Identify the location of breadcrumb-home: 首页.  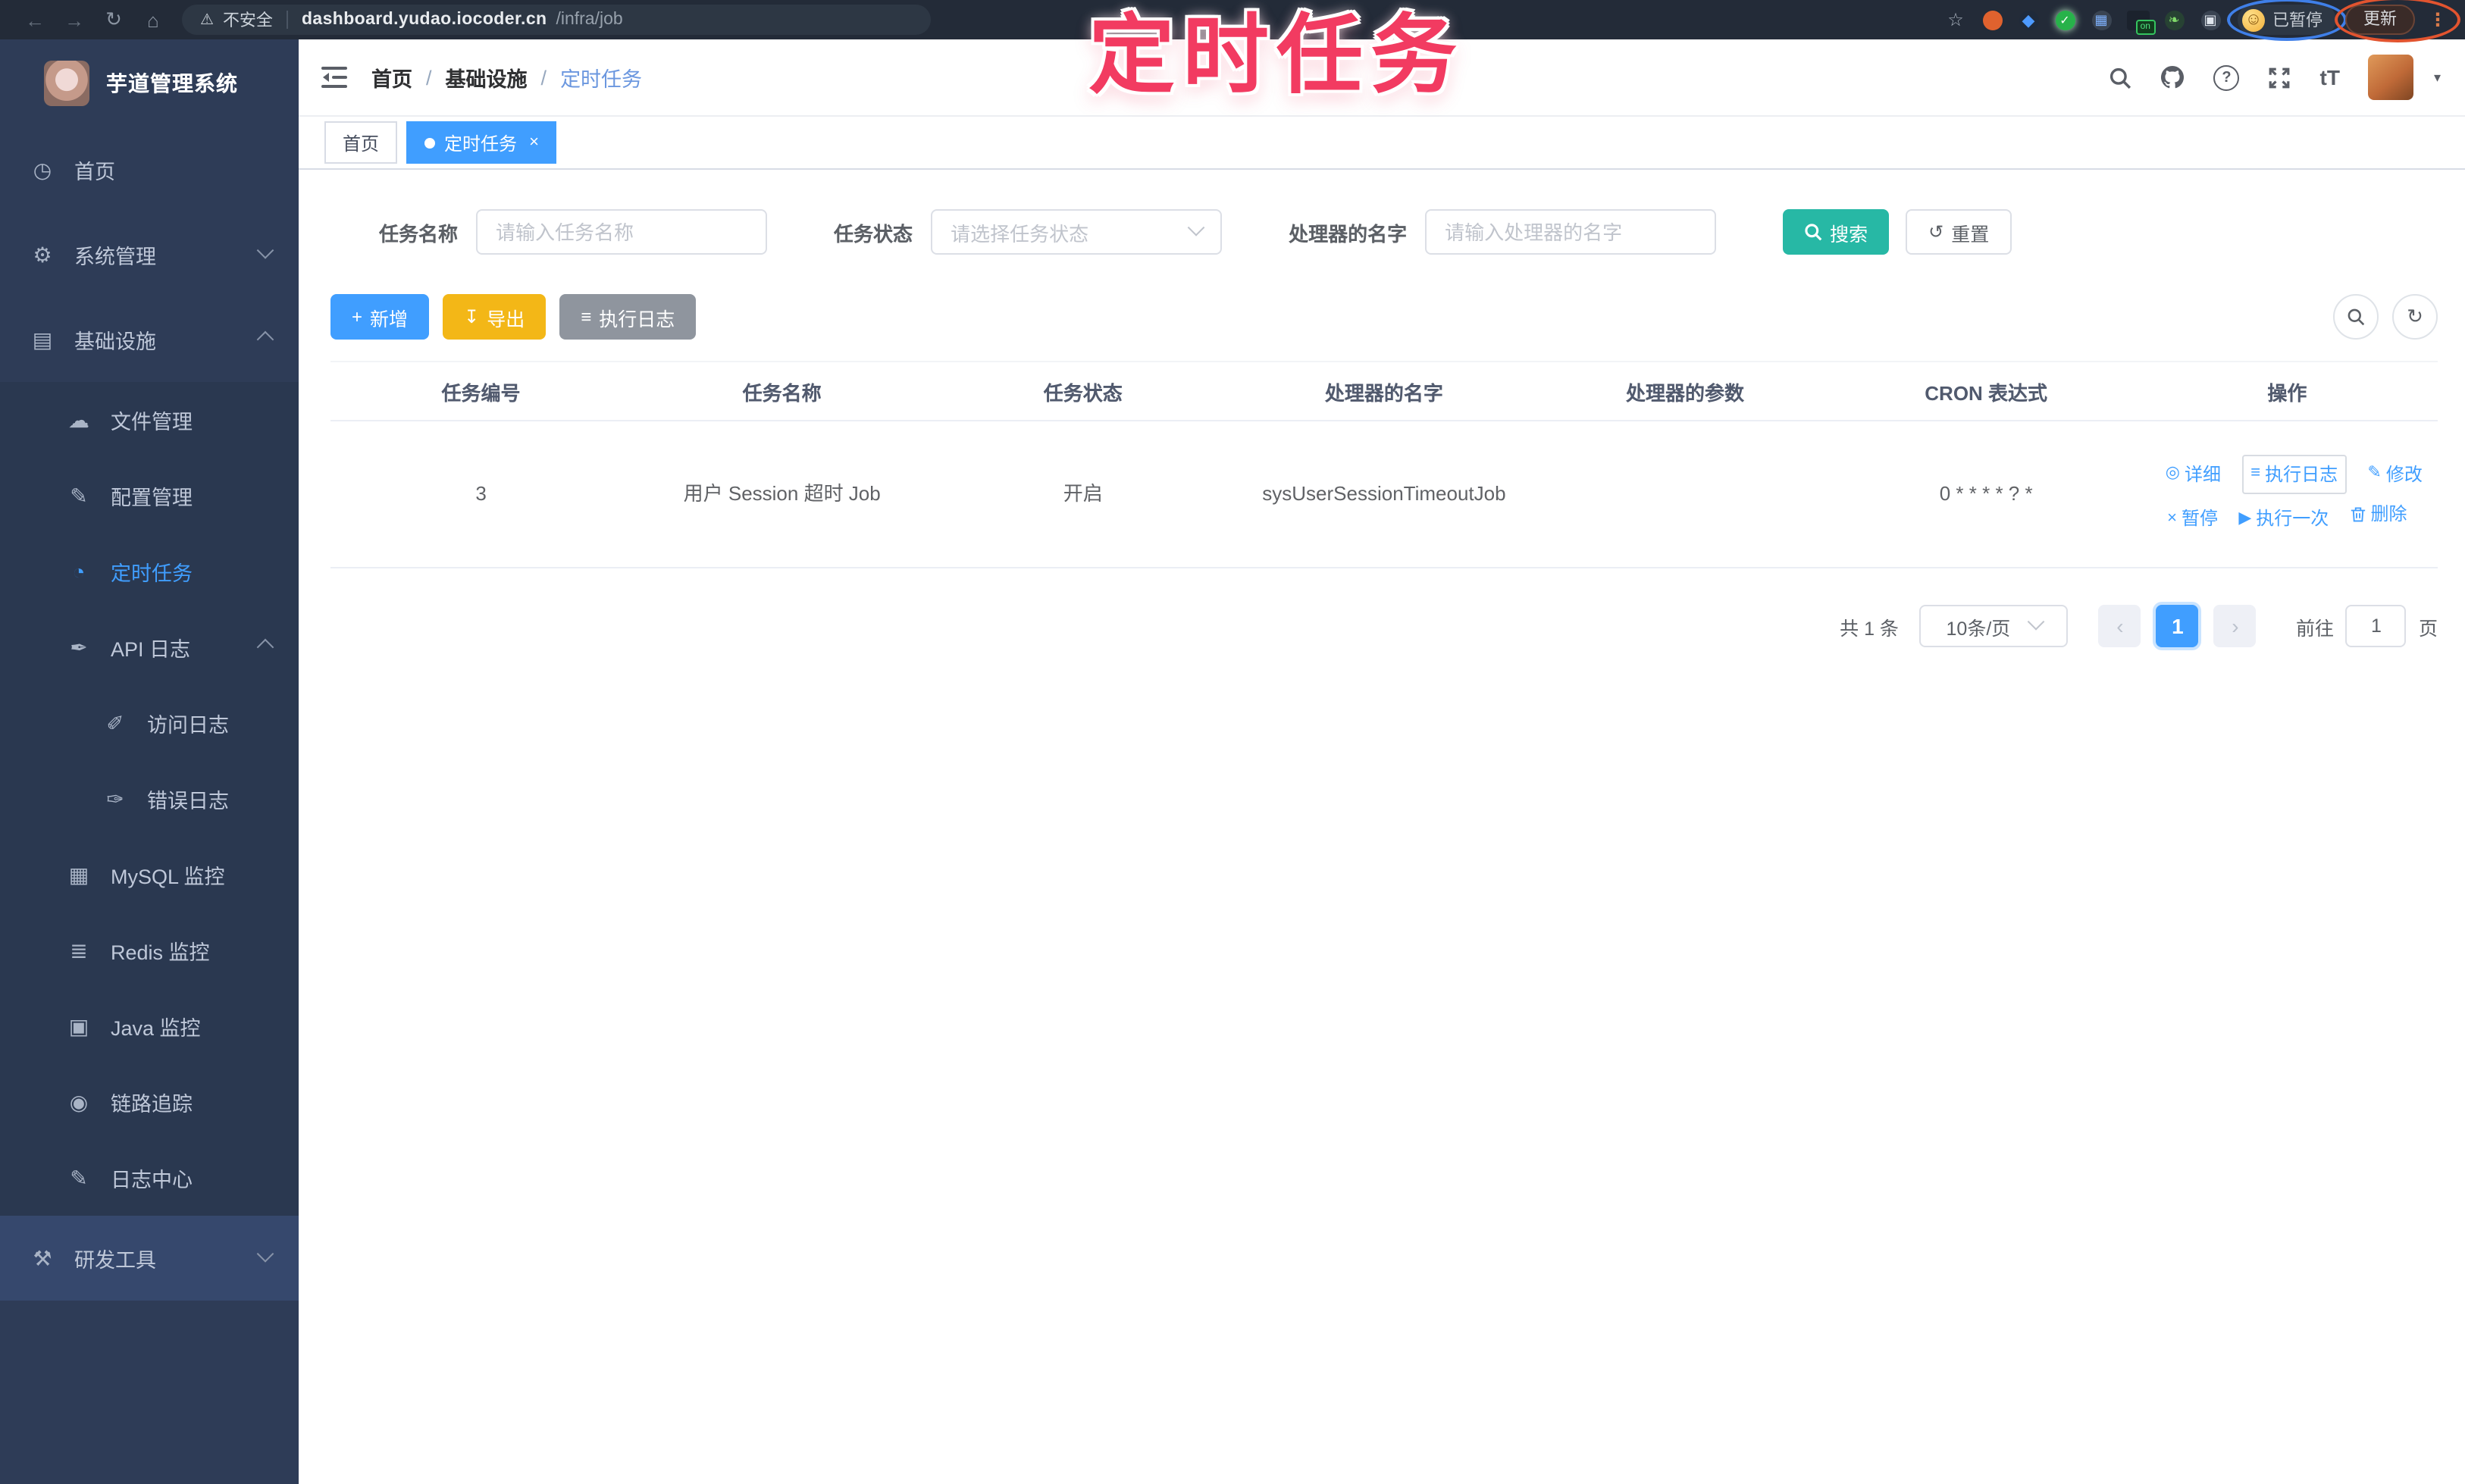
(391, 77).